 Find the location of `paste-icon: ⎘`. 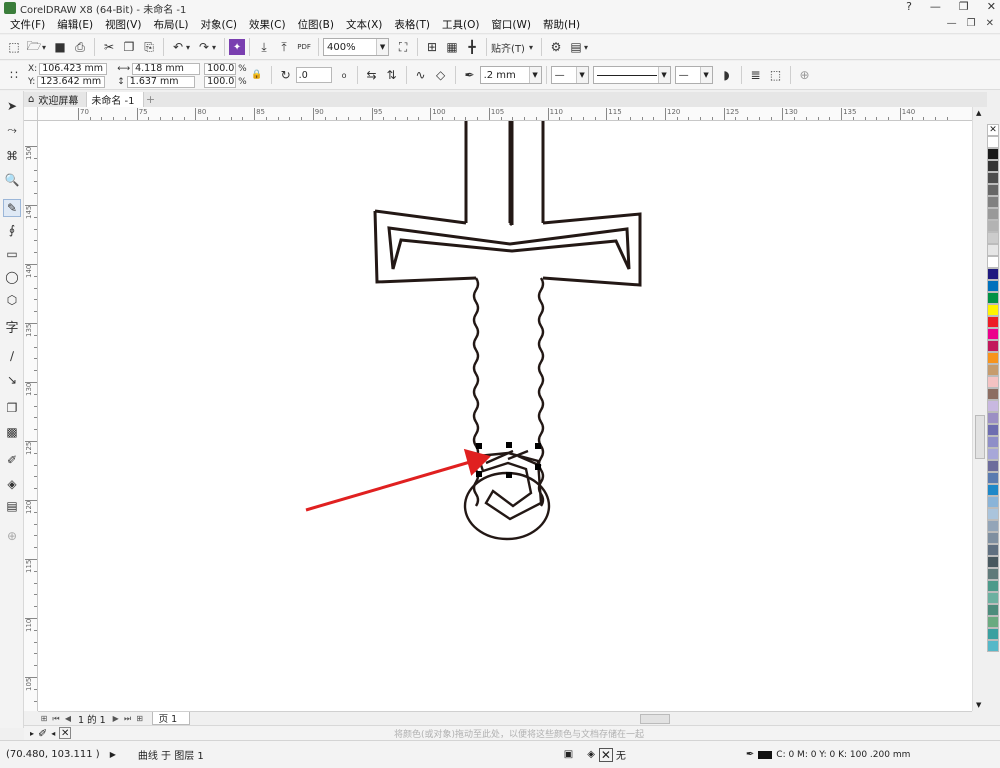

paste-icon: ⎘ is located at coordinates (149, 47).